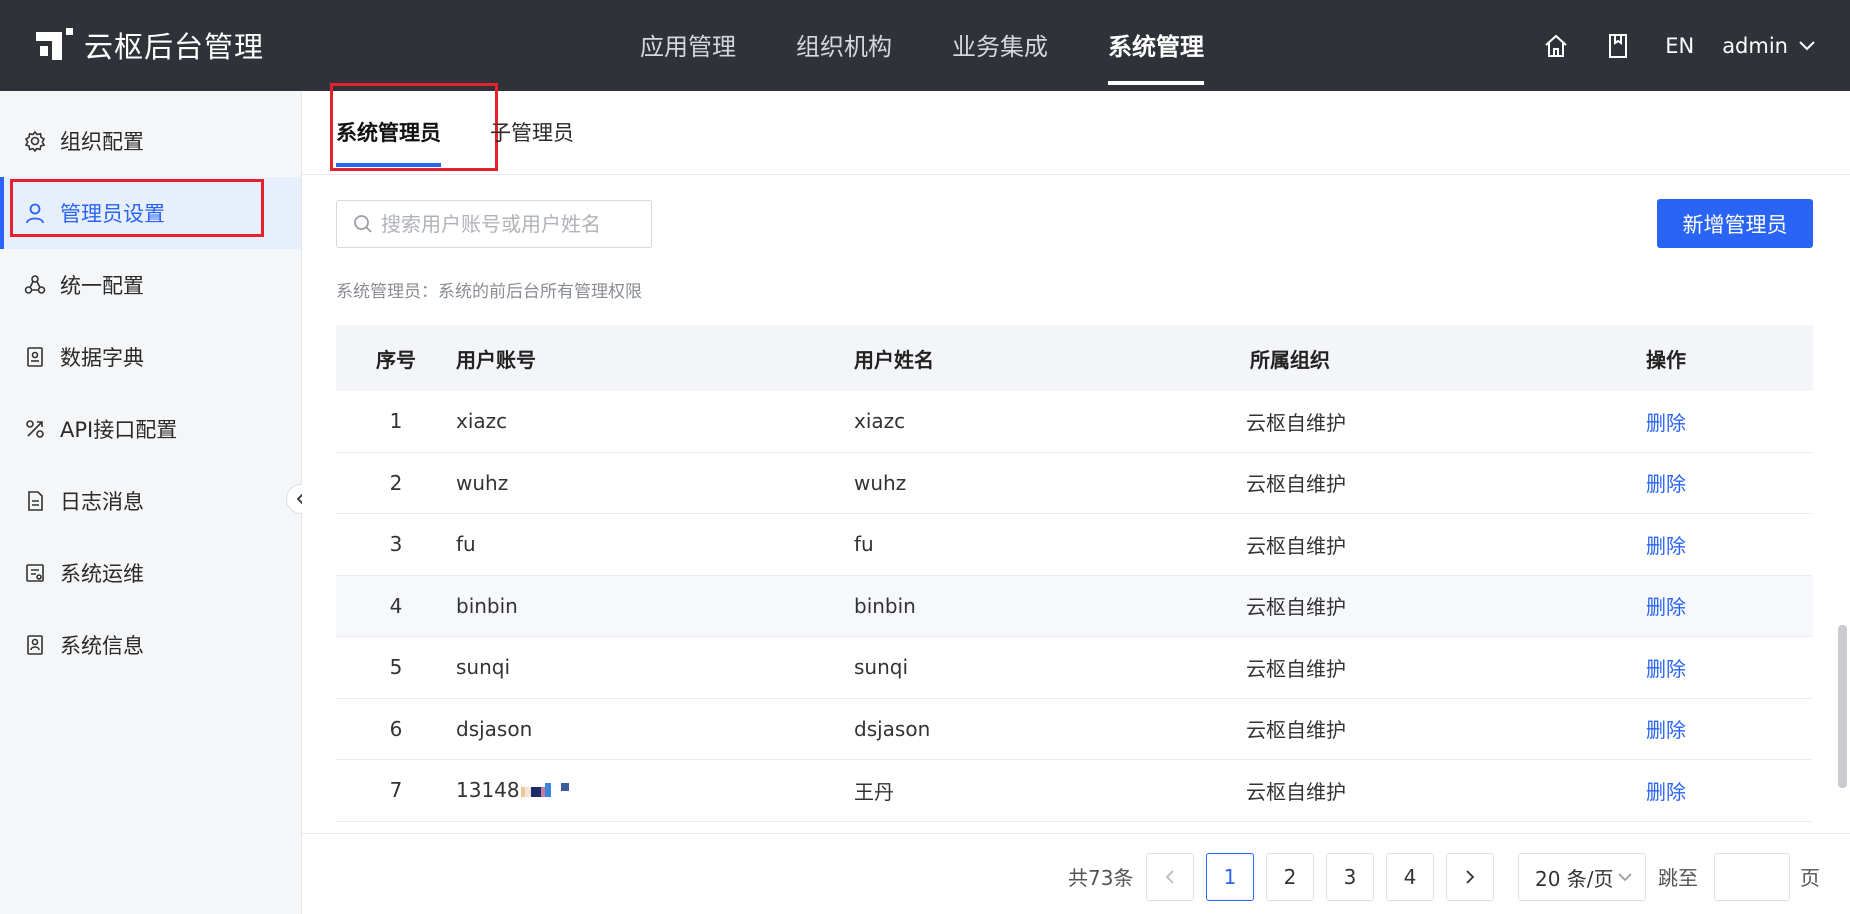 The height and width of the screenshot is (914, 1850). I want to click on prev-page-button, so click(1170, 877).